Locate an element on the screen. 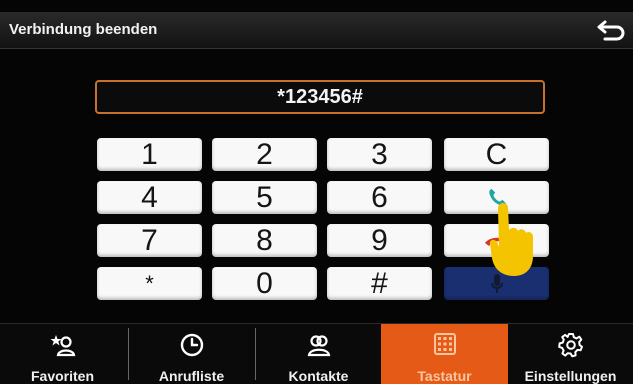 Image resolution: width=633 pixels, height=384 pixels. nav-call-log: Anrufliste is located at coordinates (191, 354).